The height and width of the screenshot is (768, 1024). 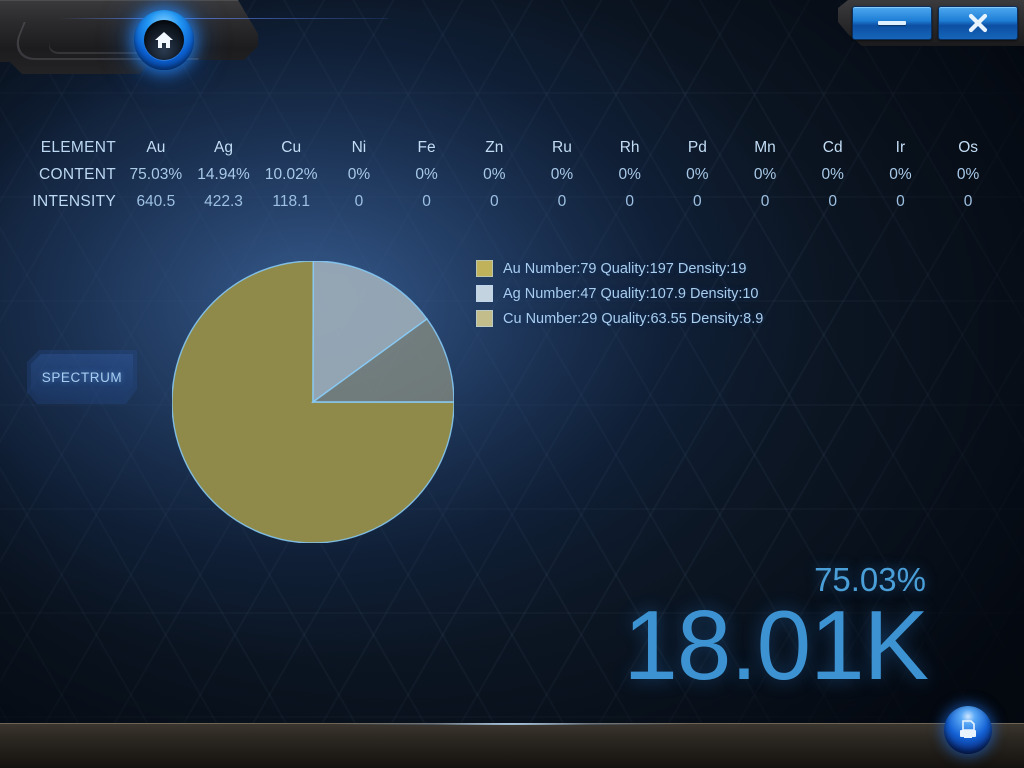 I want to click on element-ir: Ir, so click(x=900, y=147).